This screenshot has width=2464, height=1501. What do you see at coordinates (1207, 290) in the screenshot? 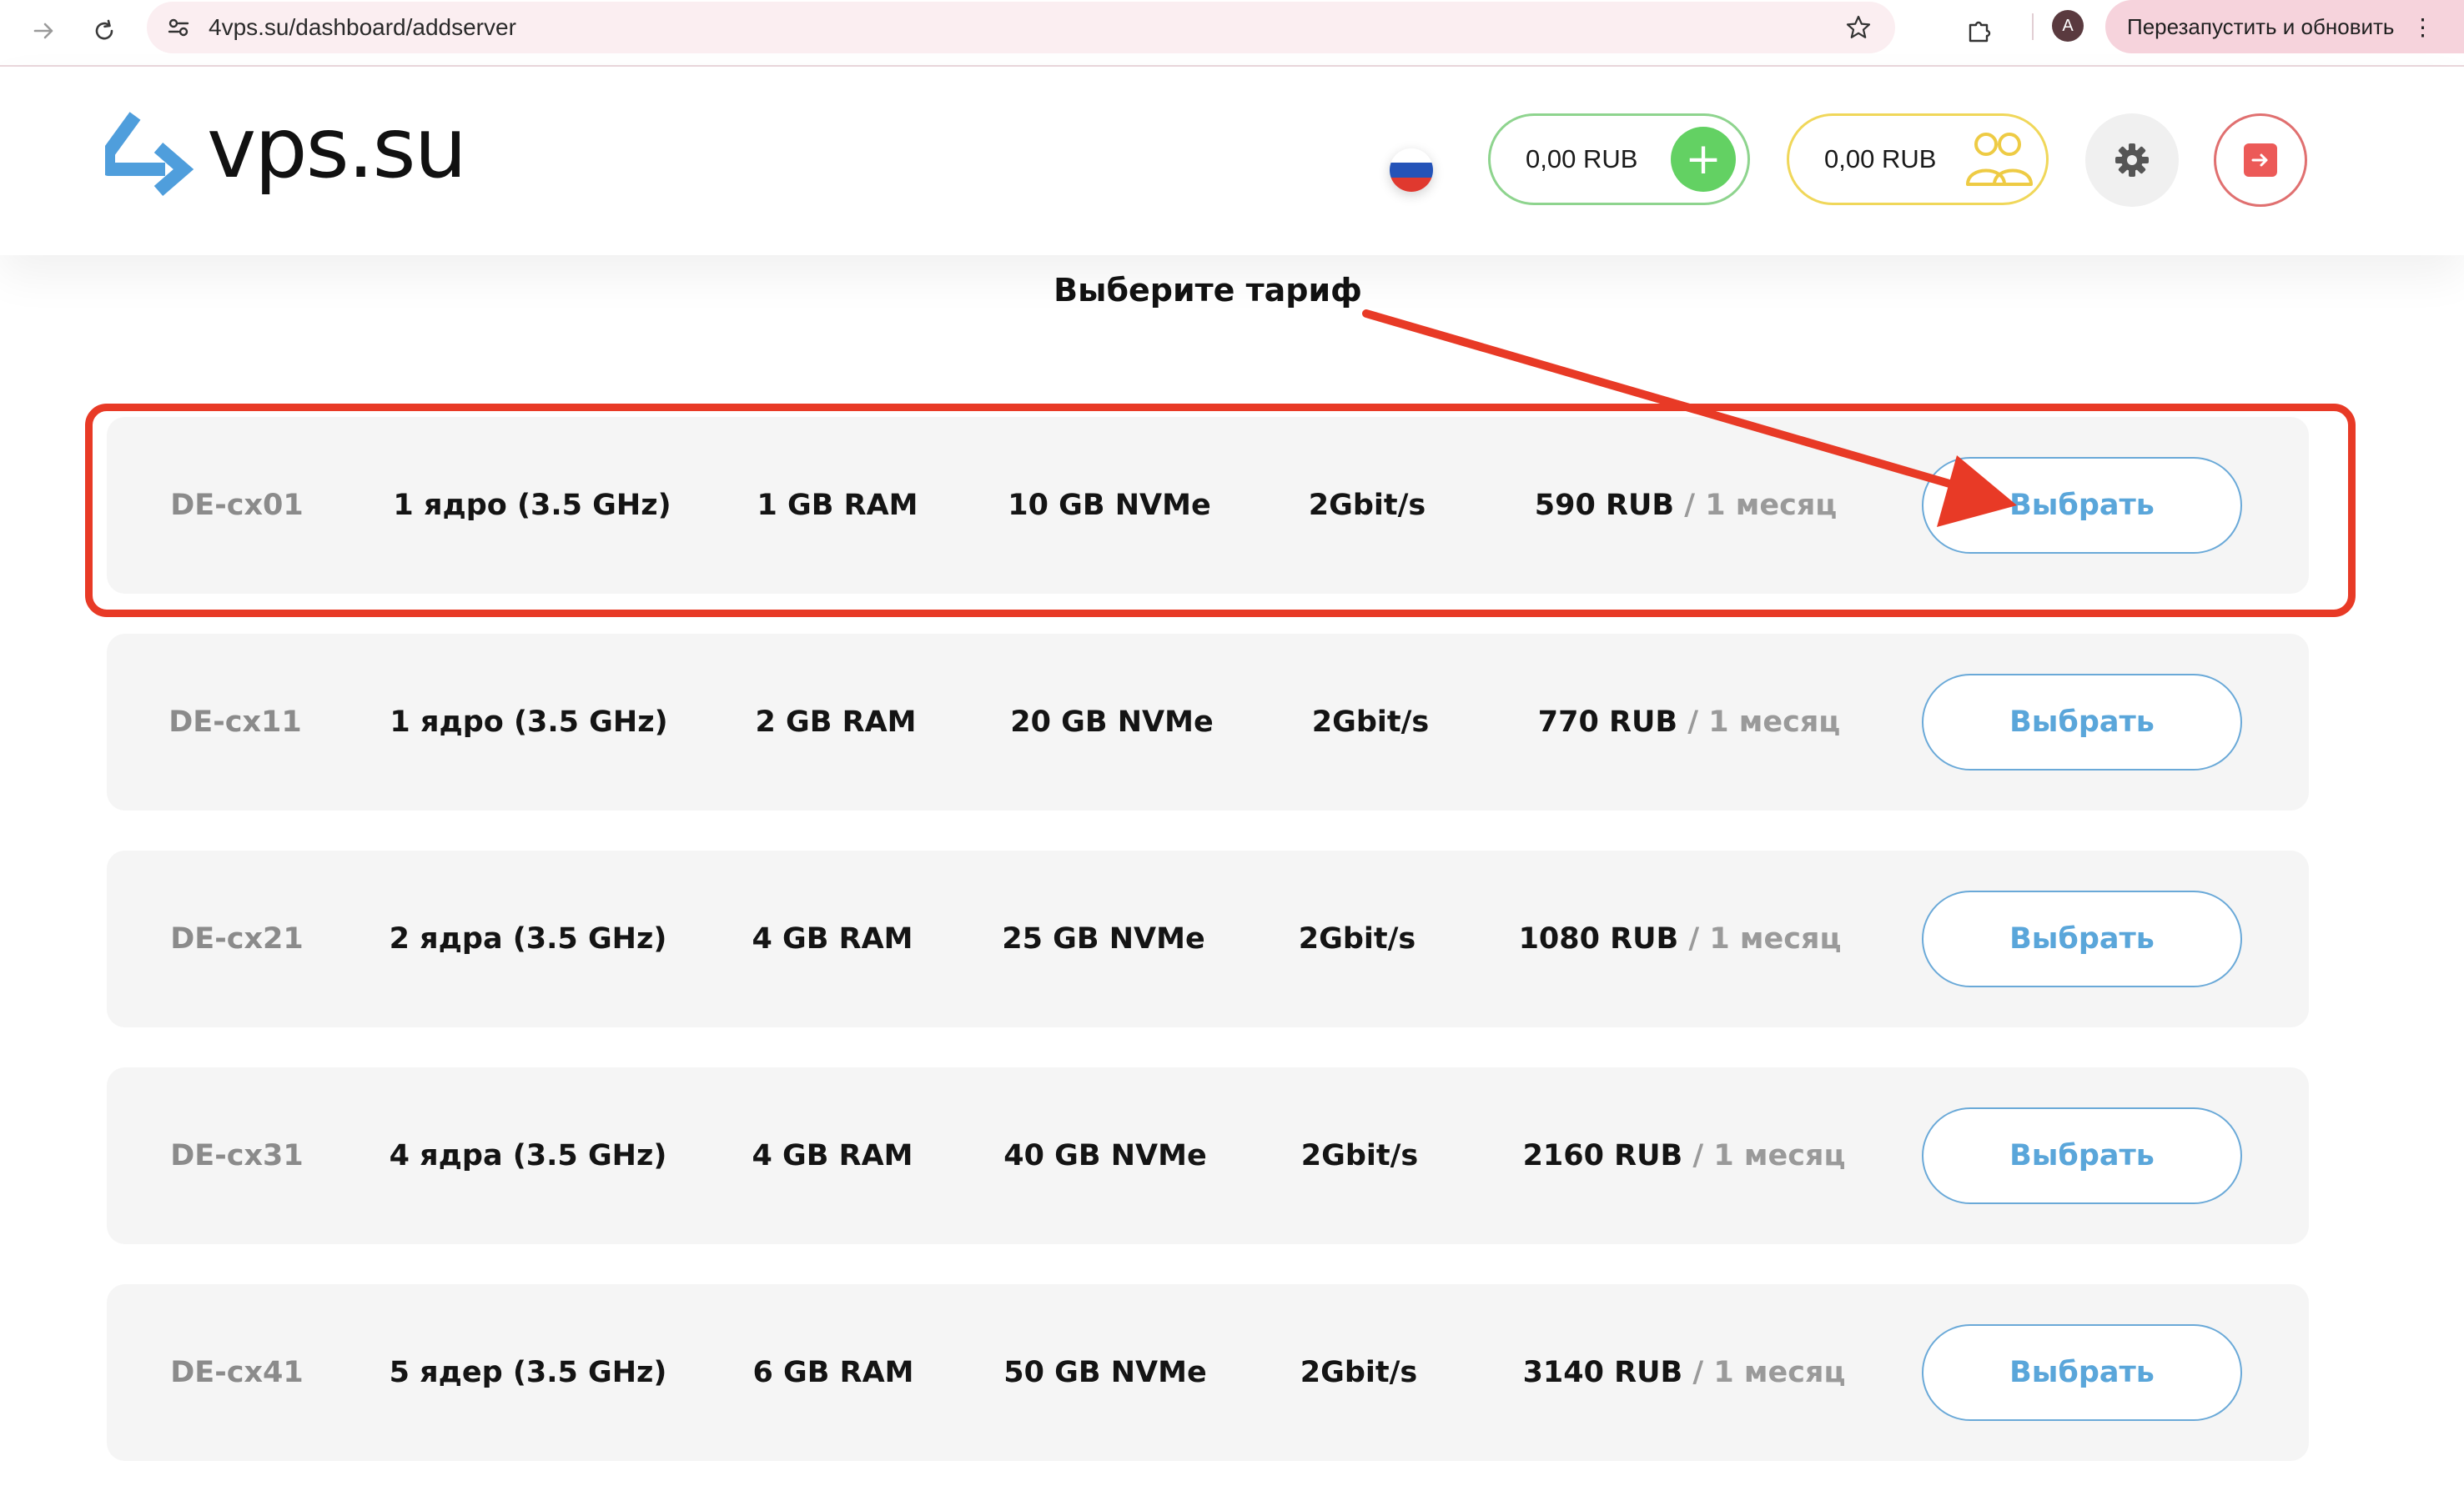
I see `page-title: Выберите тариф` at bounding box center [1207, 290].